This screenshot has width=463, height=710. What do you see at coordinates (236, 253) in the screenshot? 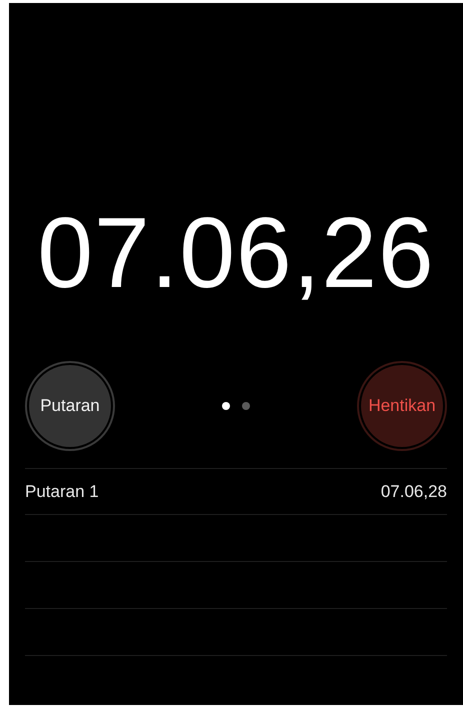
I see `stopwatch-time: 07.06,26` at bounding box center [236, 253].